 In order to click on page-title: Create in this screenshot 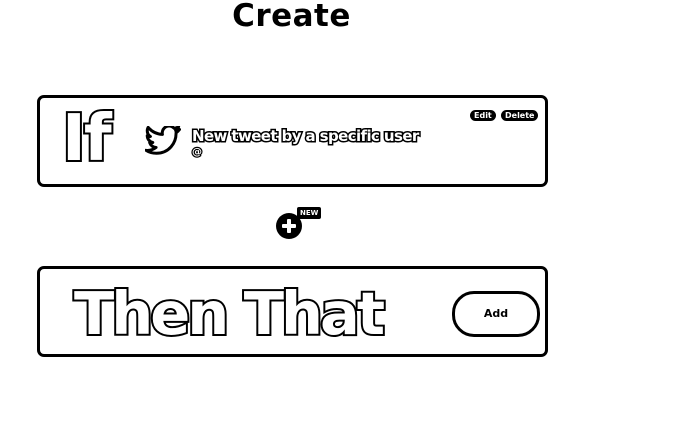, I will do `click(291, 17)`.